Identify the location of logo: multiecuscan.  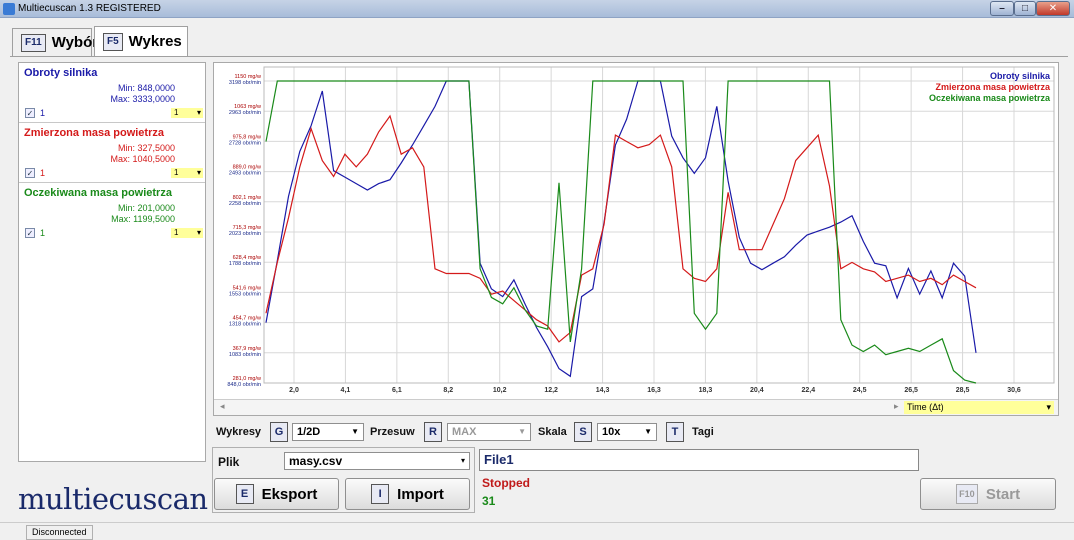
(113, 499).